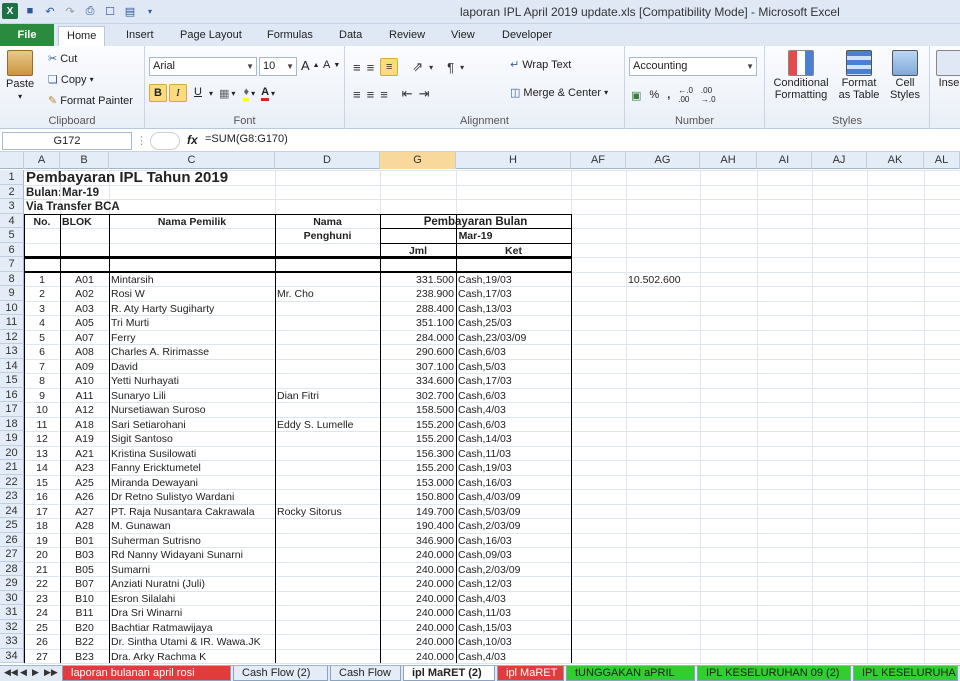 The width and height of the screenshot is (960, 681). I want to click on header-ket: Ket, so click(513, 251).